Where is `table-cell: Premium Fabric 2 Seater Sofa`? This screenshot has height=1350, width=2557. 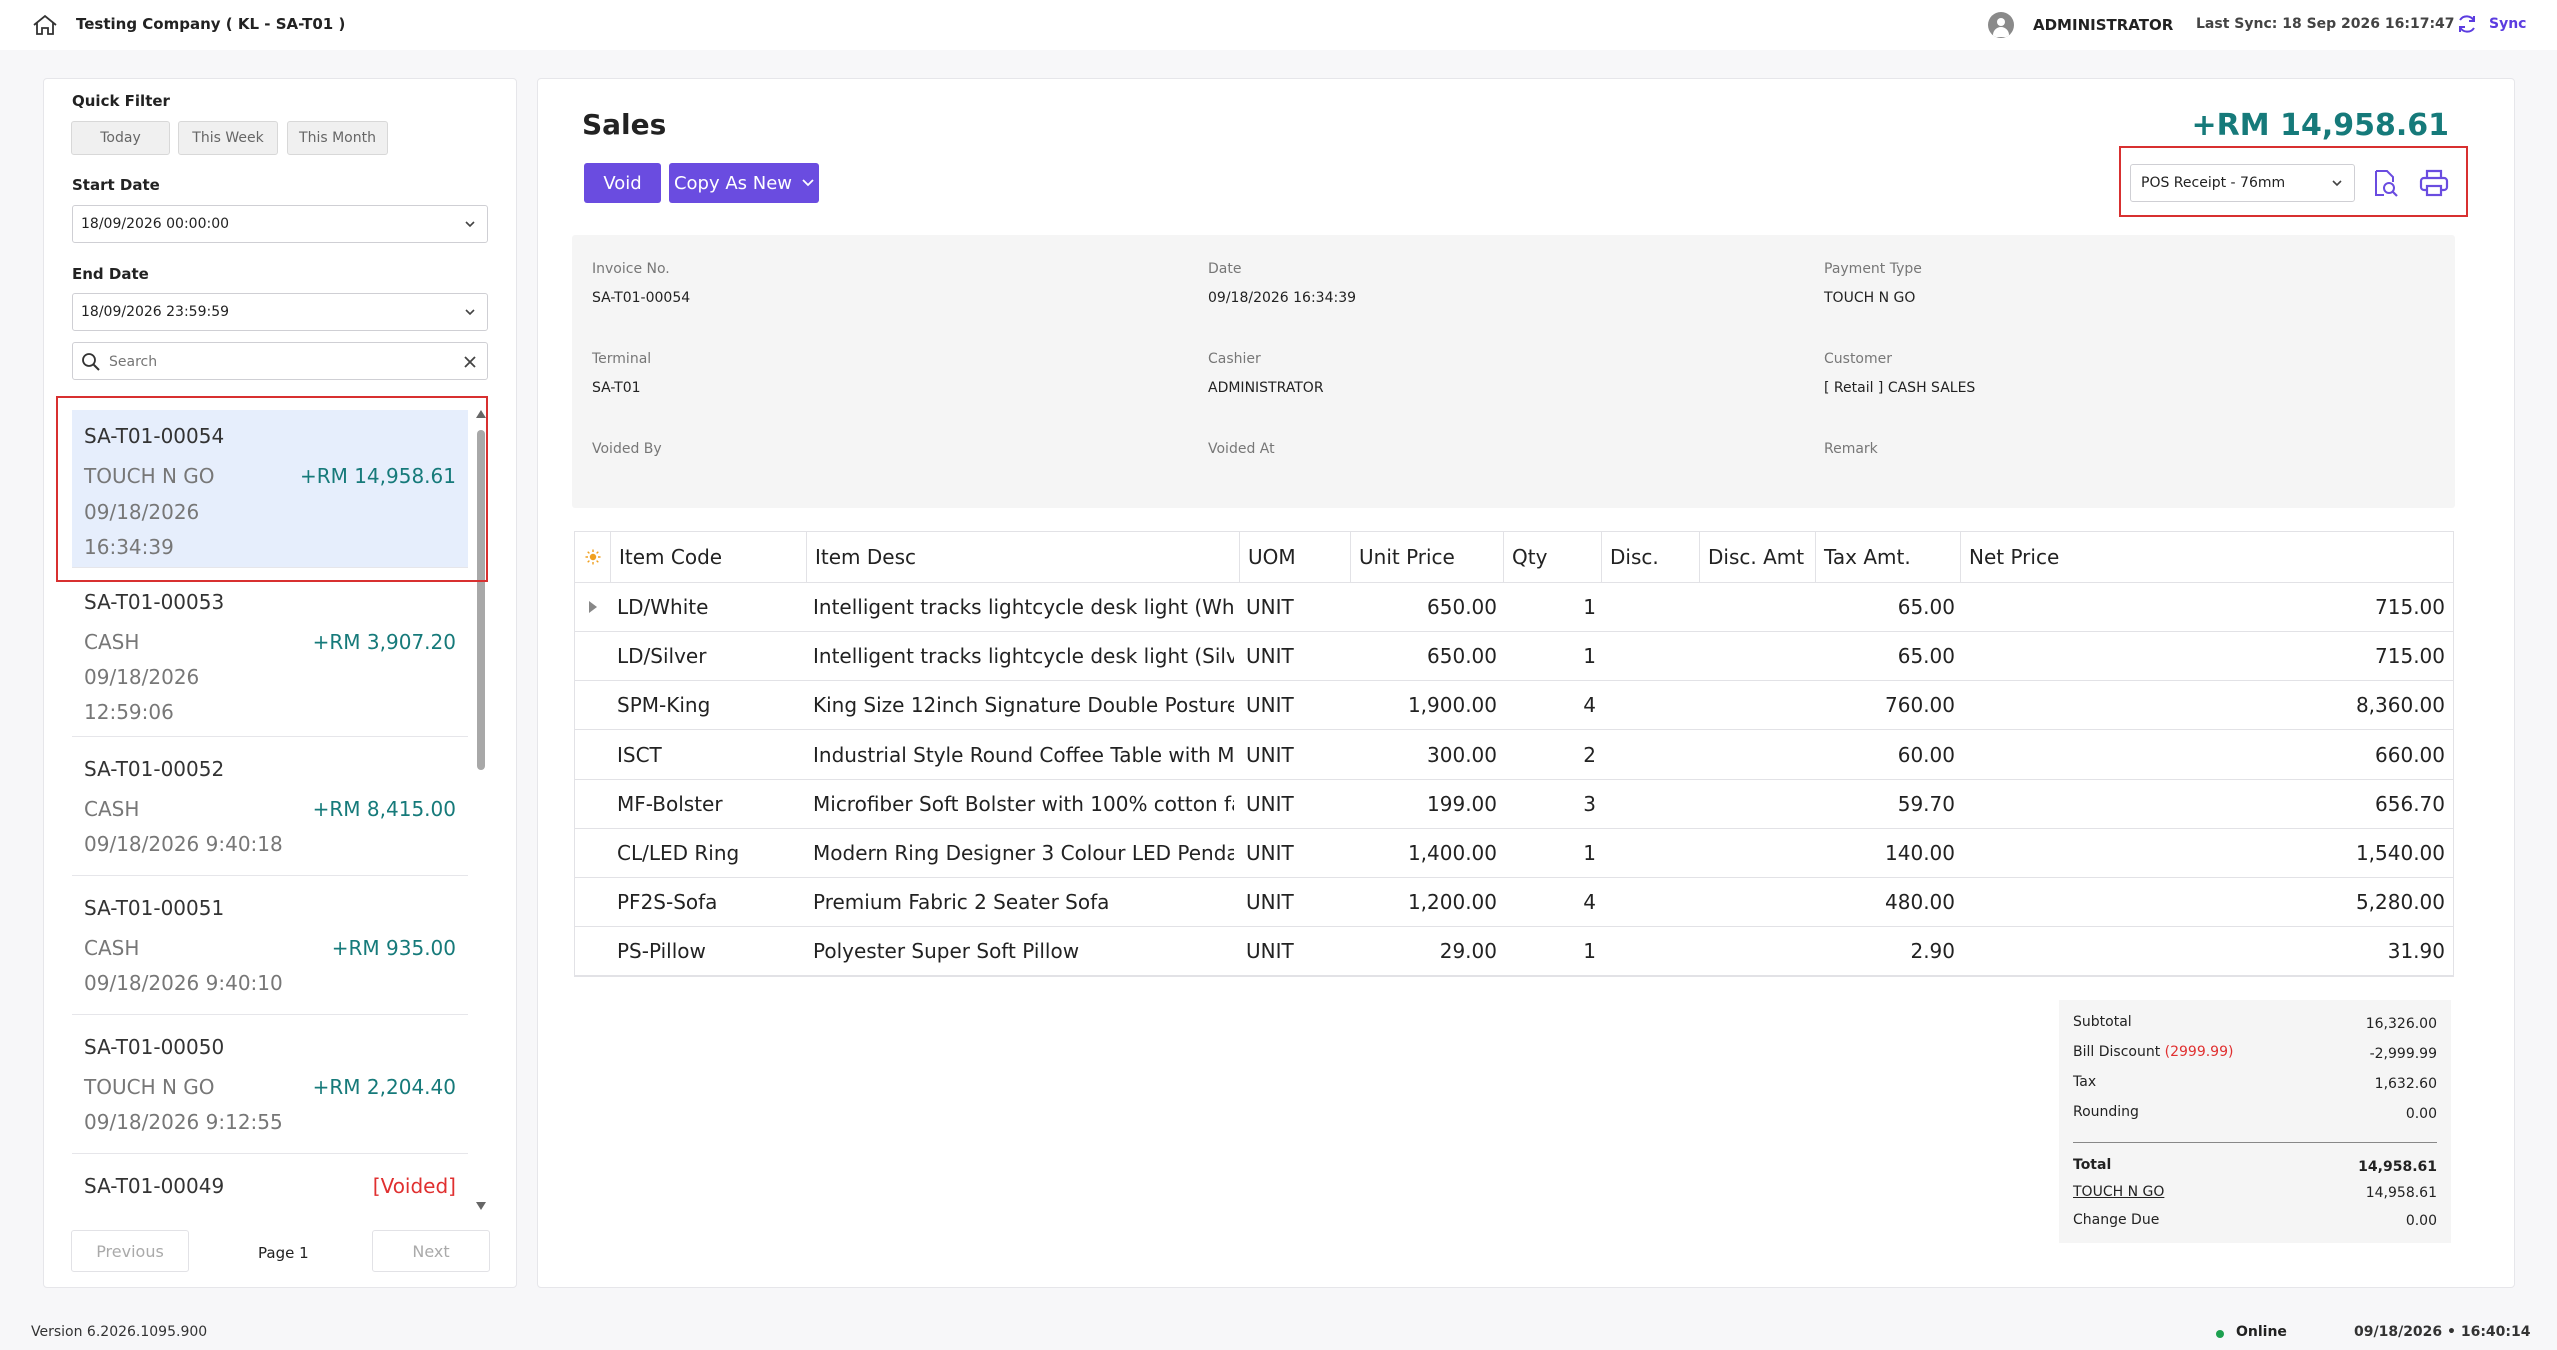
table-cell: Premium Fabric 2 Seater Sofa is located at coordinates (961, 902).